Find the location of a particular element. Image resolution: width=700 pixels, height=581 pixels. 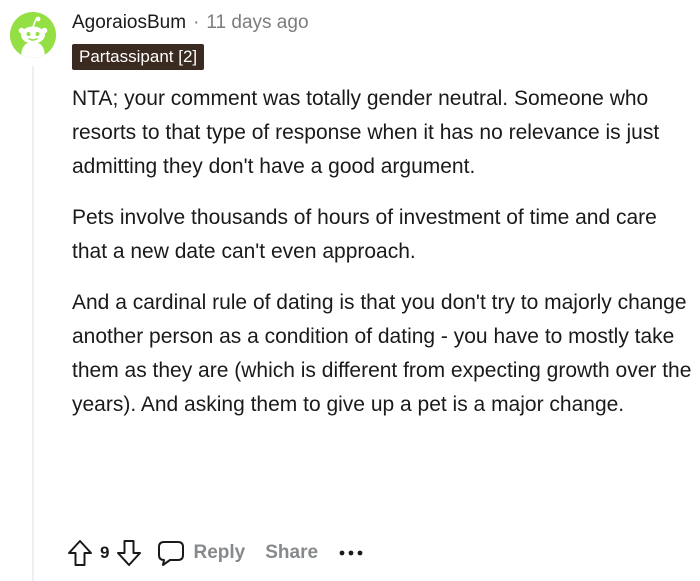

ellipsis-icon is located at coordinates (351, 553).